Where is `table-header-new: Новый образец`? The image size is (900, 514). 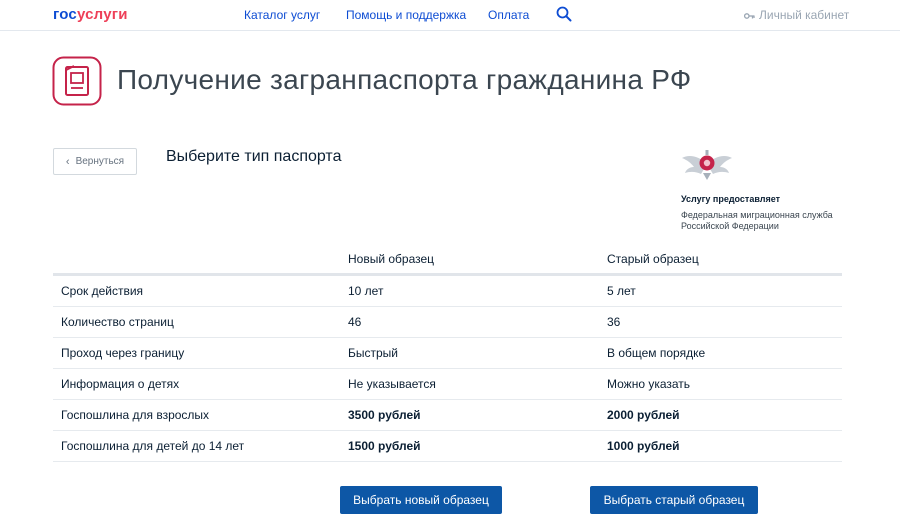
table-header-new: Новый образец is located at coordinates (391, 258).